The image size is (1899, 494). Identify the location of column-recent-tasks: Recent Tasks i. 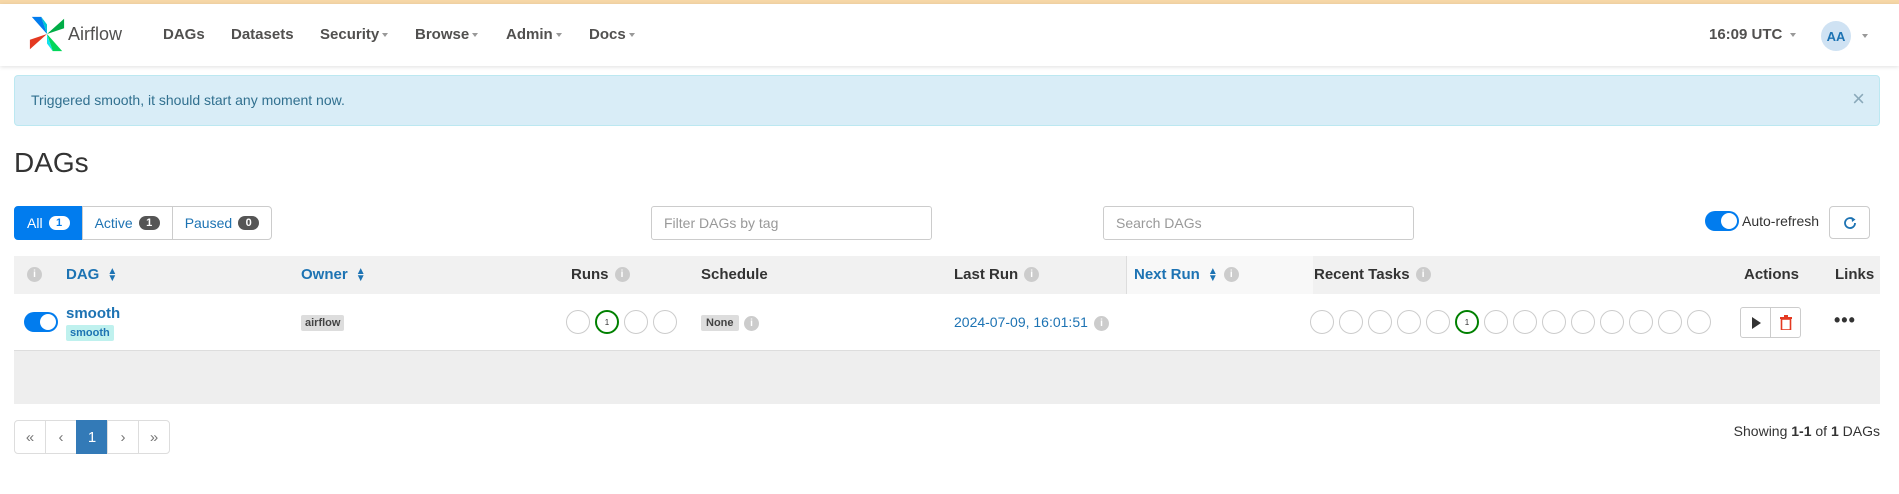
(1372, 274).